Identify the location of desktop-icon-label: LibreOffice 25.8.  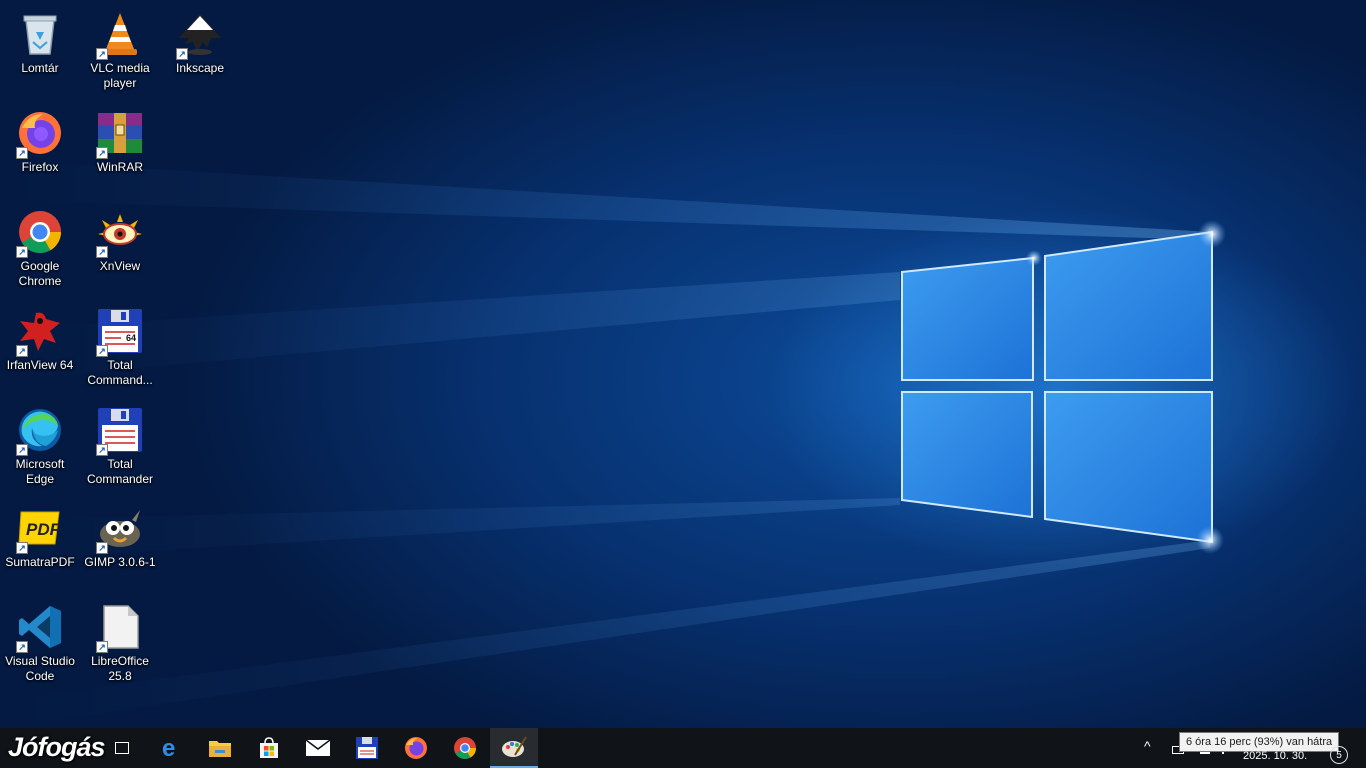
(120, 668).